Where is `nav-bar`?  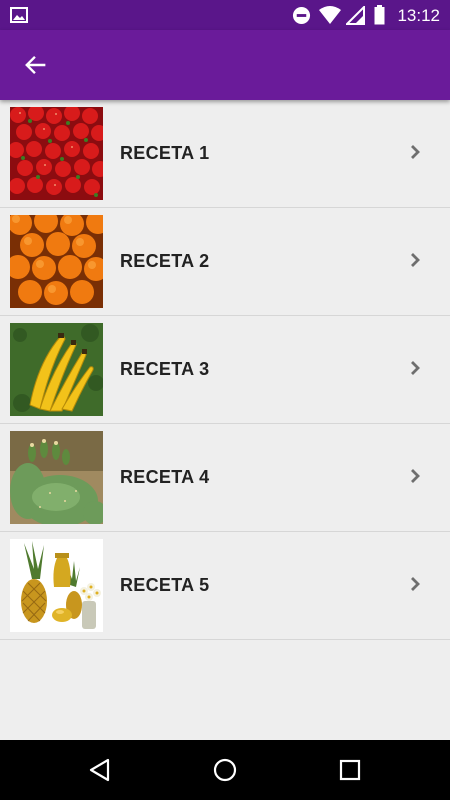 nav-bar is located at coordinates (225, 770).